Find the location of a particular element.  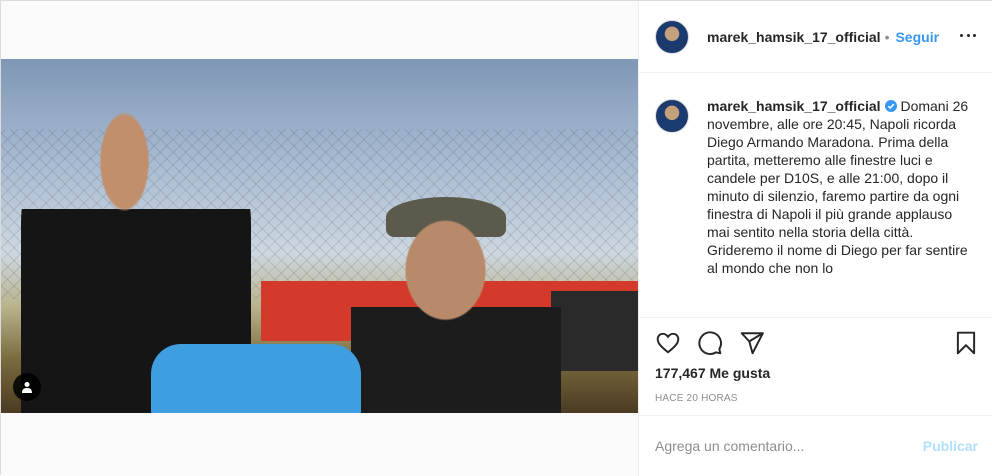

user-tag-icon is located at coordinates (27, 387).